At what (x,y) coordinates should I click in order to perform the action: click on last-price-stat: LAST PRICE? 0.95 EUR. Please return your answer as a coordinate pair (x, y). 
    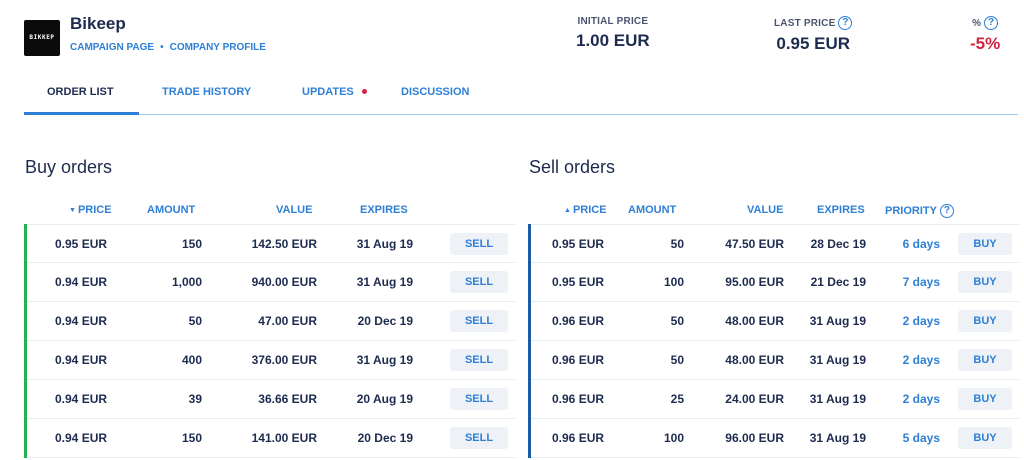
    Looking at the image, I should click on (813, 35).